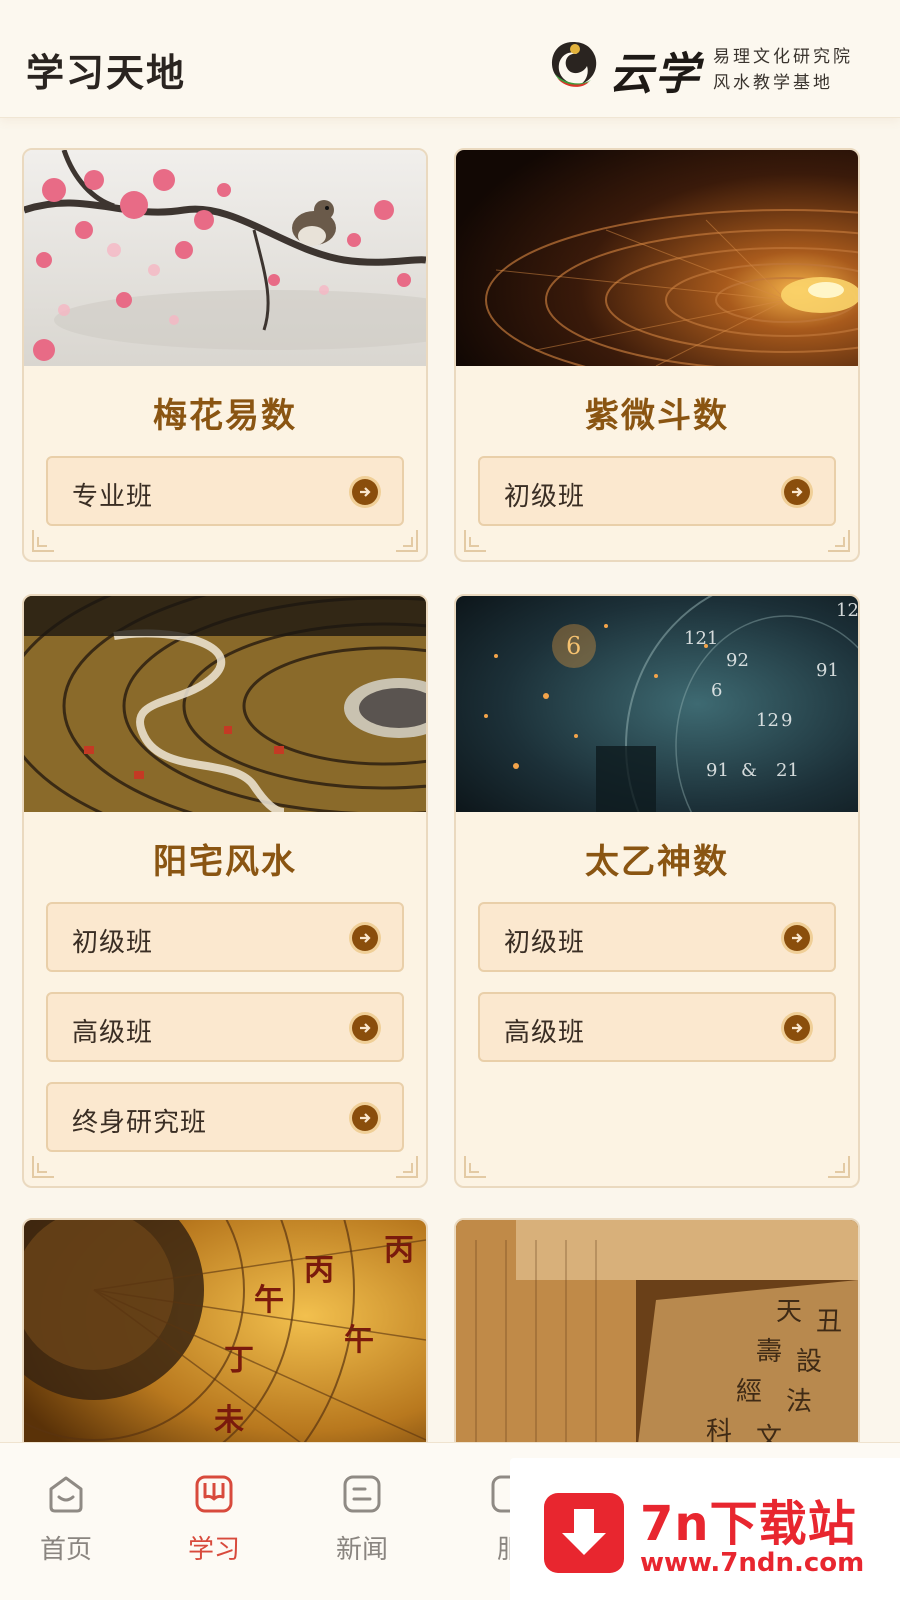  Describe the element at coordinates (655, 74) in the screenshot. I see `logo-wordmark: 云学` at that location.